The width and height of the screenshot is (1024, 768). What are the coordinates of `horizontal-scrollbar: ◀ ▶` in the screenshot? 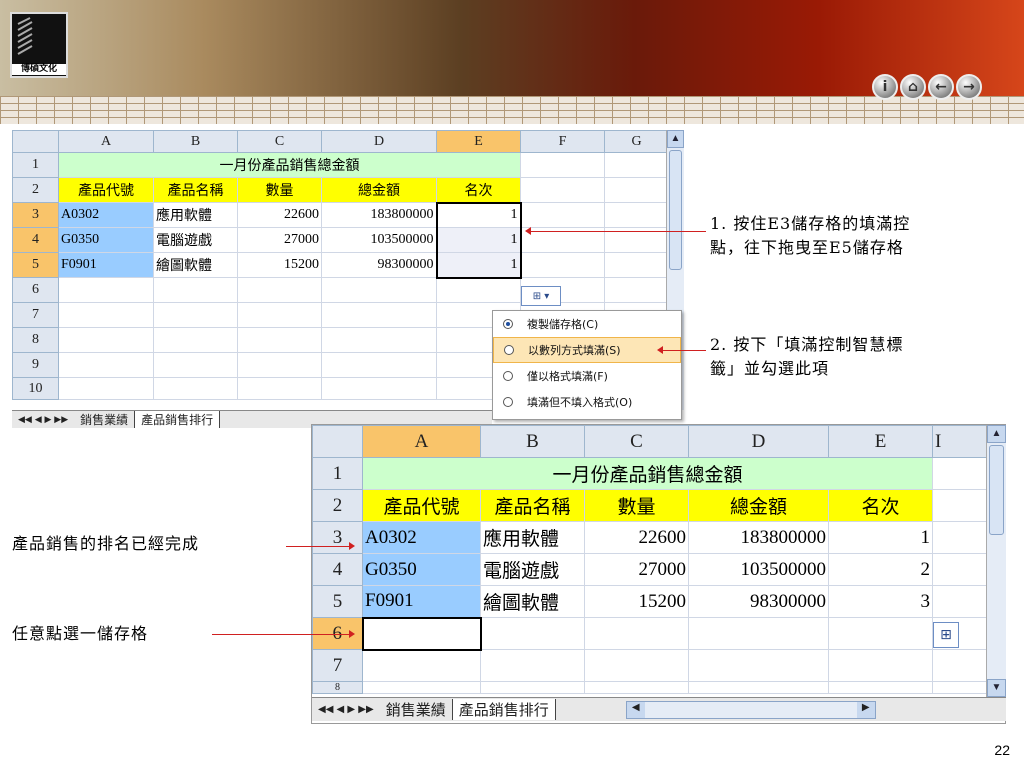 It's located at (750, 709).